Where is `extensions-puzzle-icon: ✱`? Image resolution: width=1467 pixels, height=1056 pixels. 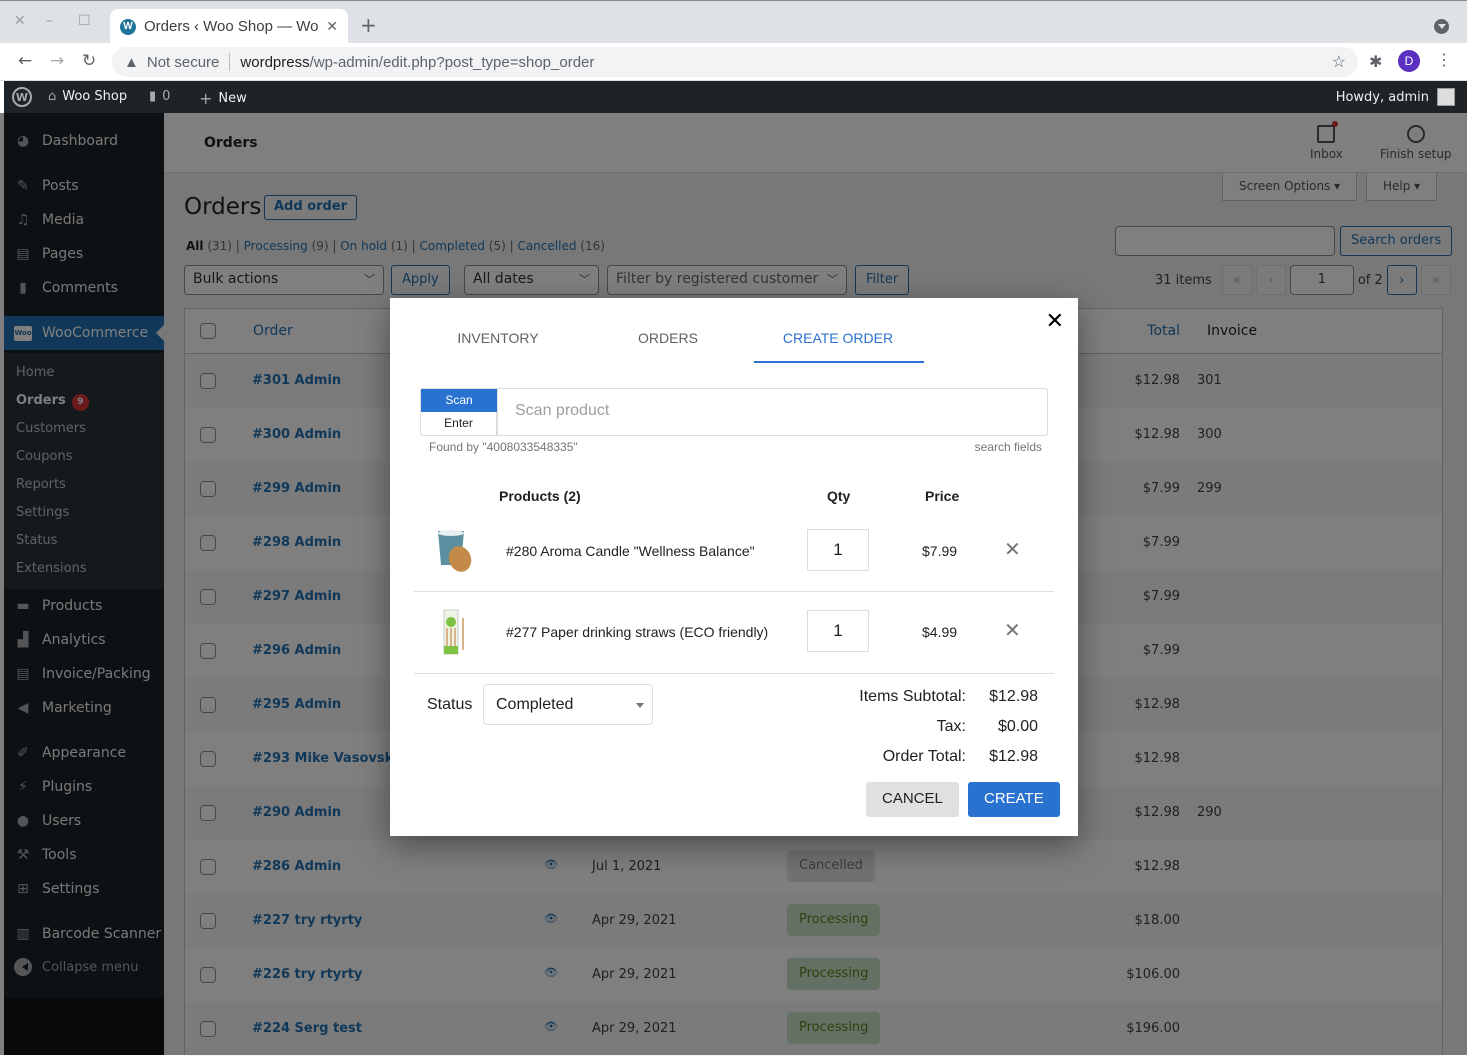
extensions-puzzle-icon: ✱ is located at coordinates (1375, 61).